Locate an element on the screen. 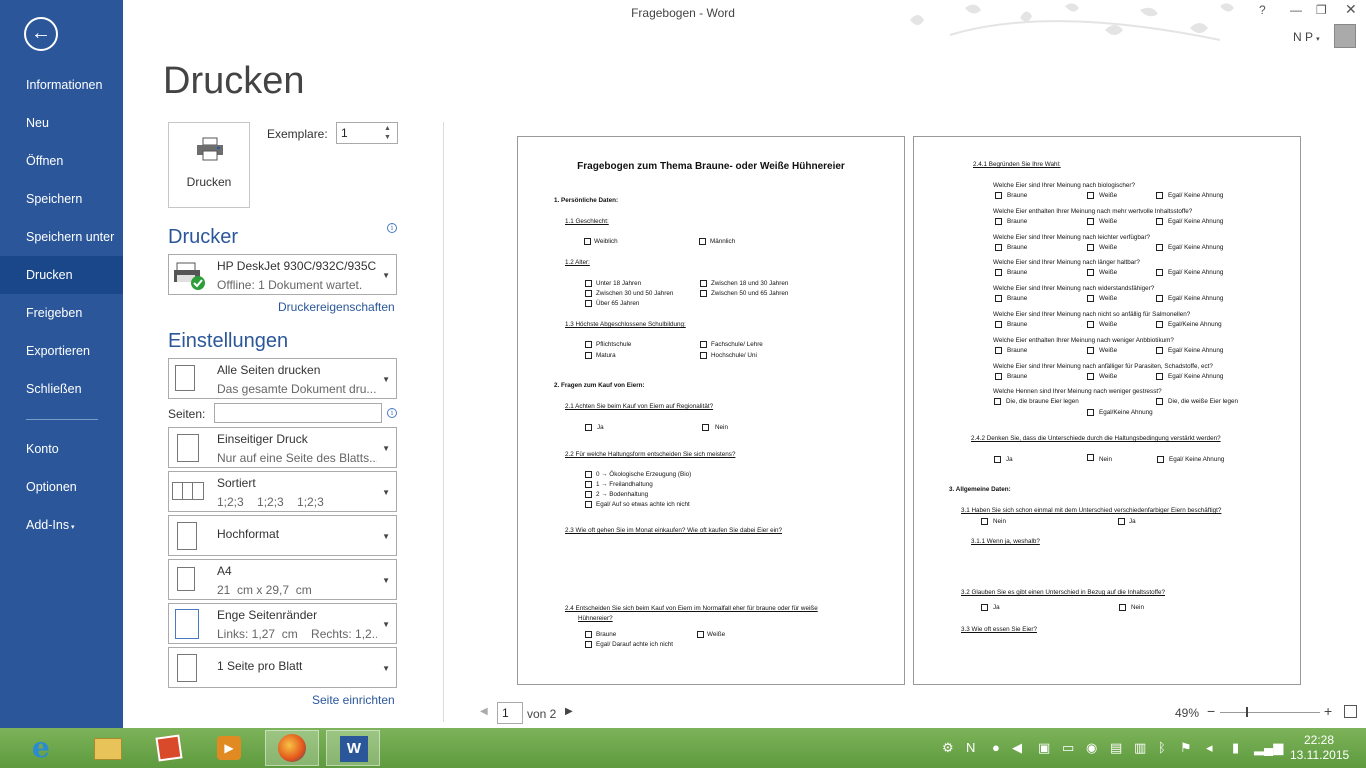  nav-speichern-unter: Speichern unter is located at coordinates (61, 237).